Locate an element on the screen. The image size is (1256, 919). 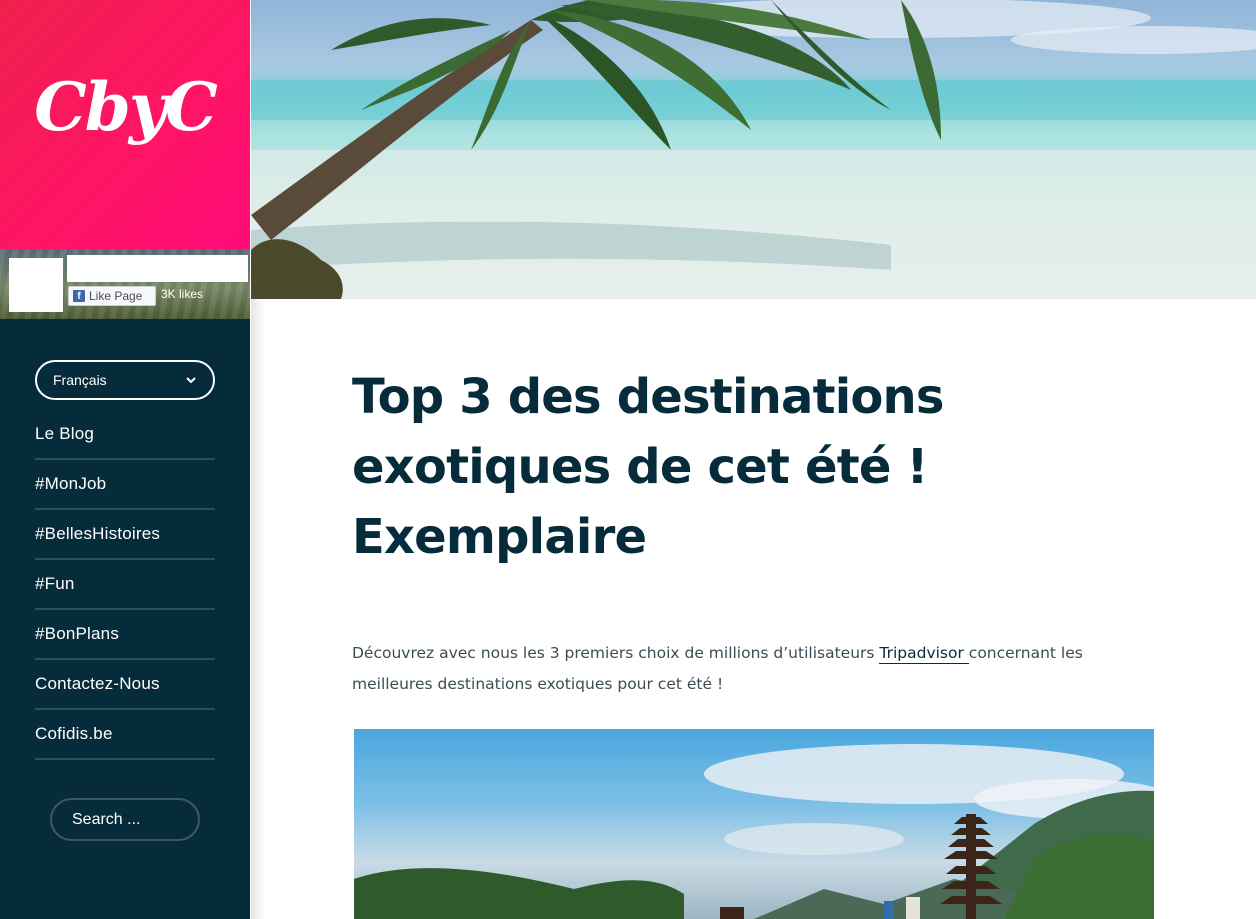
nav-item-bonplans: #BonPlans is located at coordinates (125, 635).